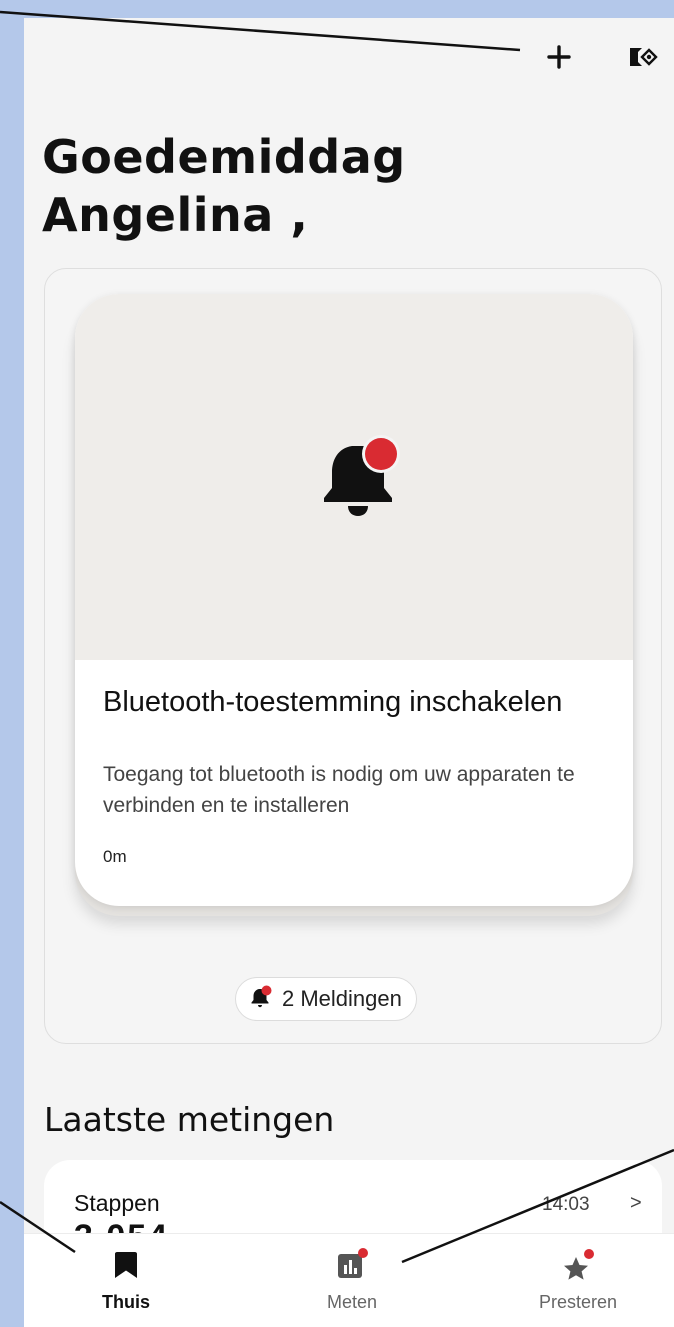 This screenshot has height=1327, width=674. What do you see at coordinates (636, 1203) in the screenshot?
I see `chevron-right-icon: >` at bounding box center [636, 1203].